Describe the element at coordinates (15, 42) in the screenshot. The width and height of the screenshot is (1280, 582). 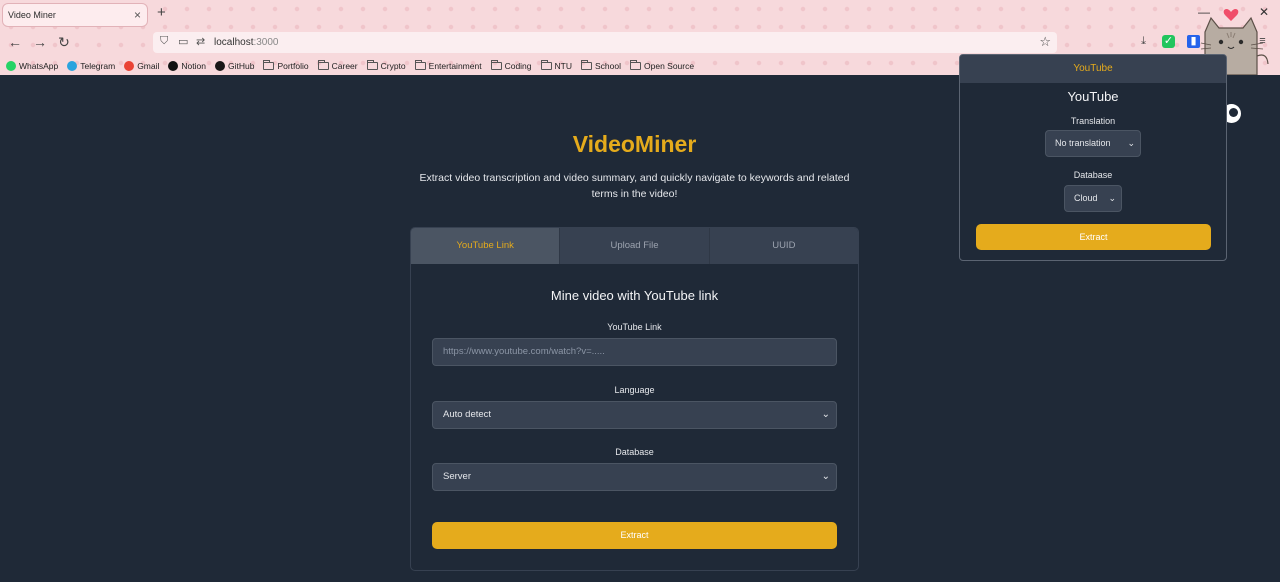
I see `back-button: ←` at that location.